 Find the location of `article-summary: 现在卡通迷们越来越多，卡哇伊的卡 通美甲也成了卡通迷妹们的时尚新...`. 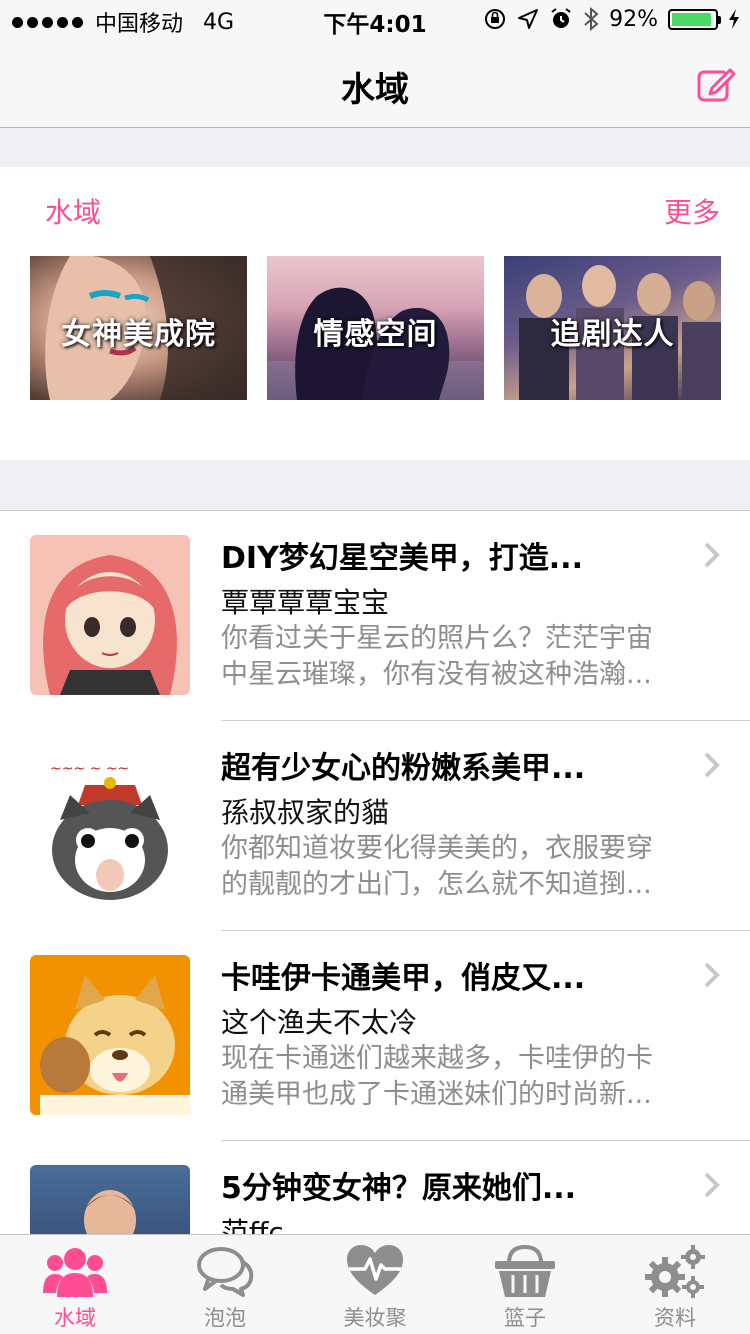

article-summary: 现在卡通迷们越来越多，卡哇伊的卡 通美甲也成了卡通迷妹们的时尚新... is located at coordinates (466, 1077).